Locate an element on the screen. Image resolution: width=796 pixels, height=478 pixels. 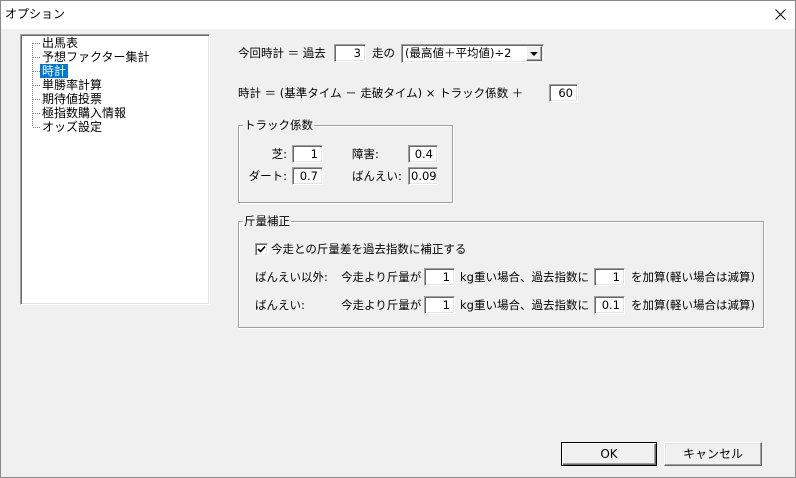
dropdown-button is located at coordinates (534, 53).